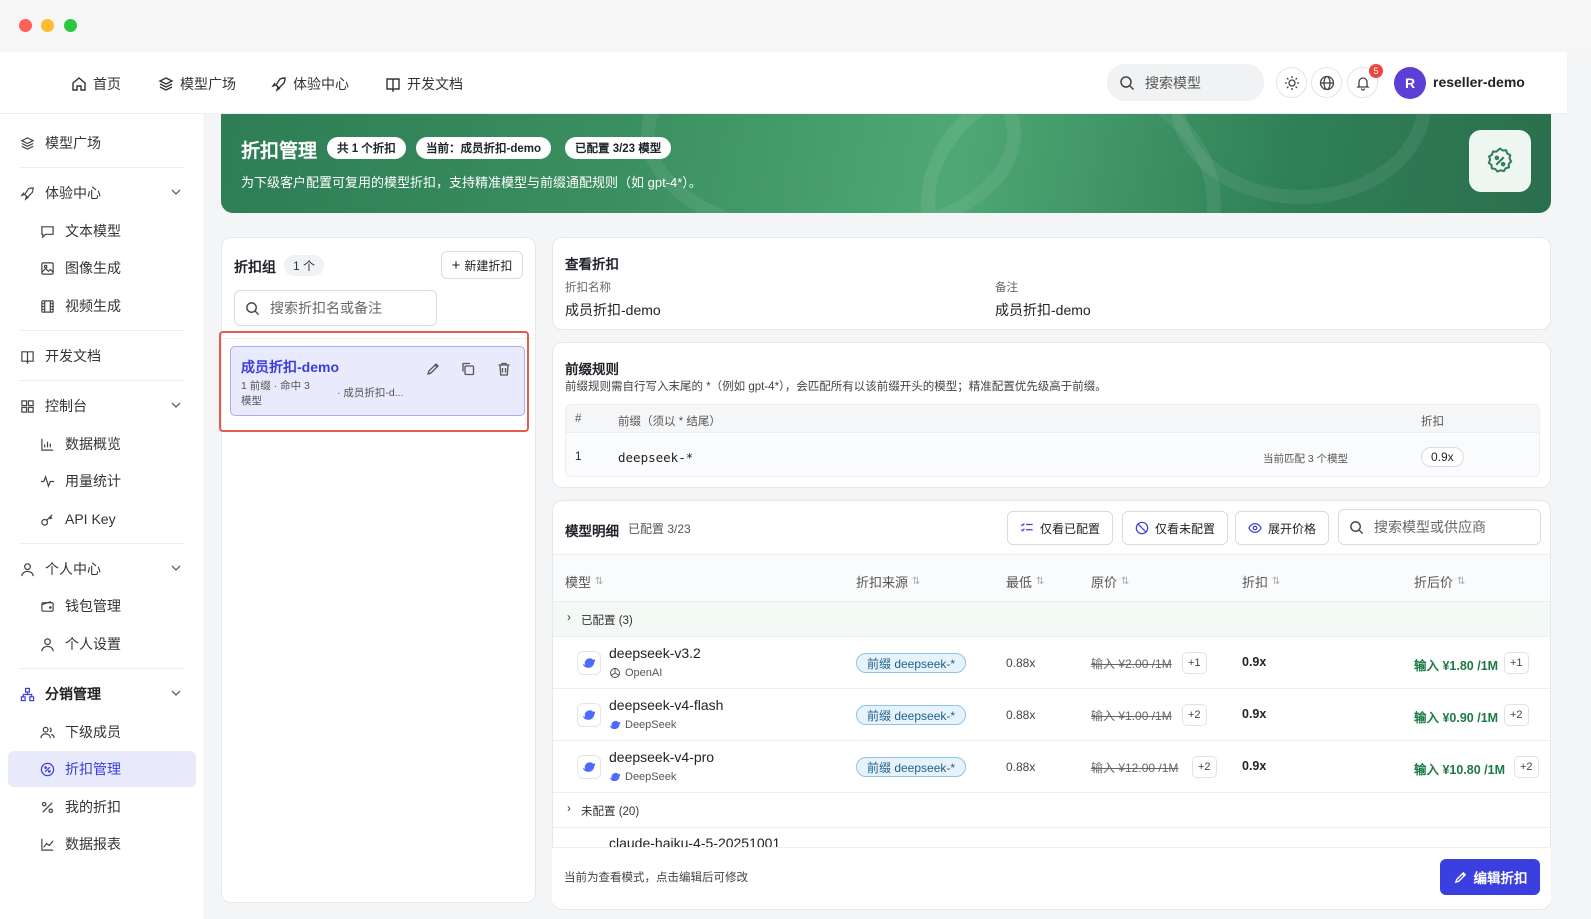 The height and width of the screenshot is (919, 1591). I want to click on chevron-down-icon, so click(176, 192).